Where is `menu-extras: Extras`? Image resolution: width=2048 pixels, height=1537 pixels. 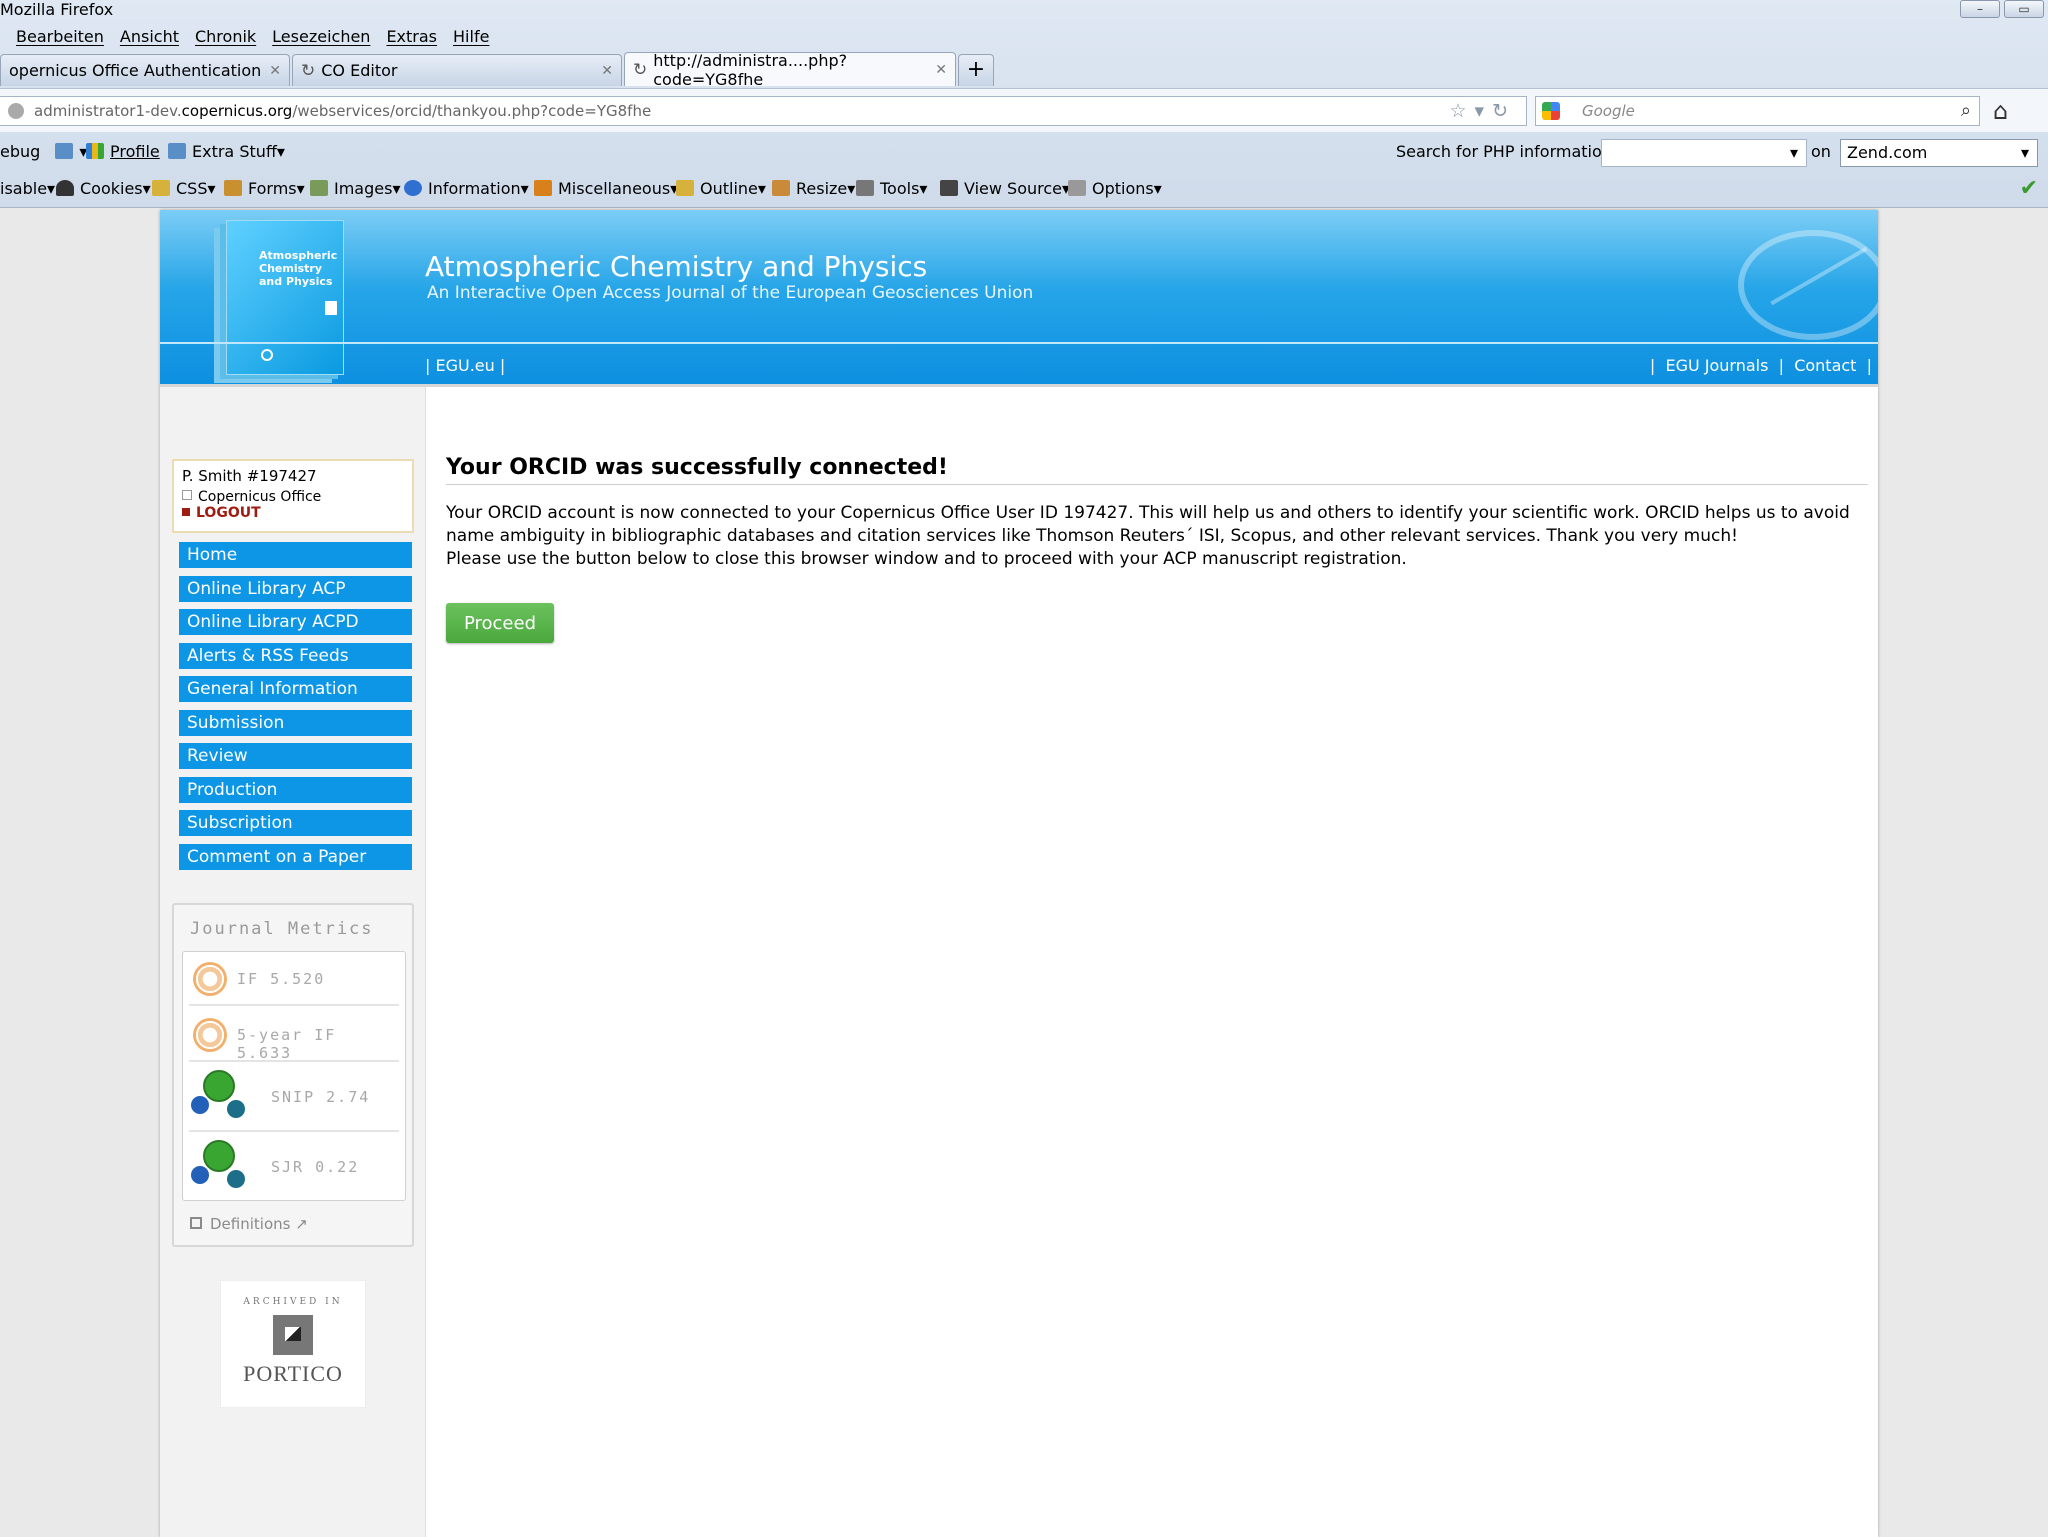 menu-extras: Extras is located at coordinates (411, 37).